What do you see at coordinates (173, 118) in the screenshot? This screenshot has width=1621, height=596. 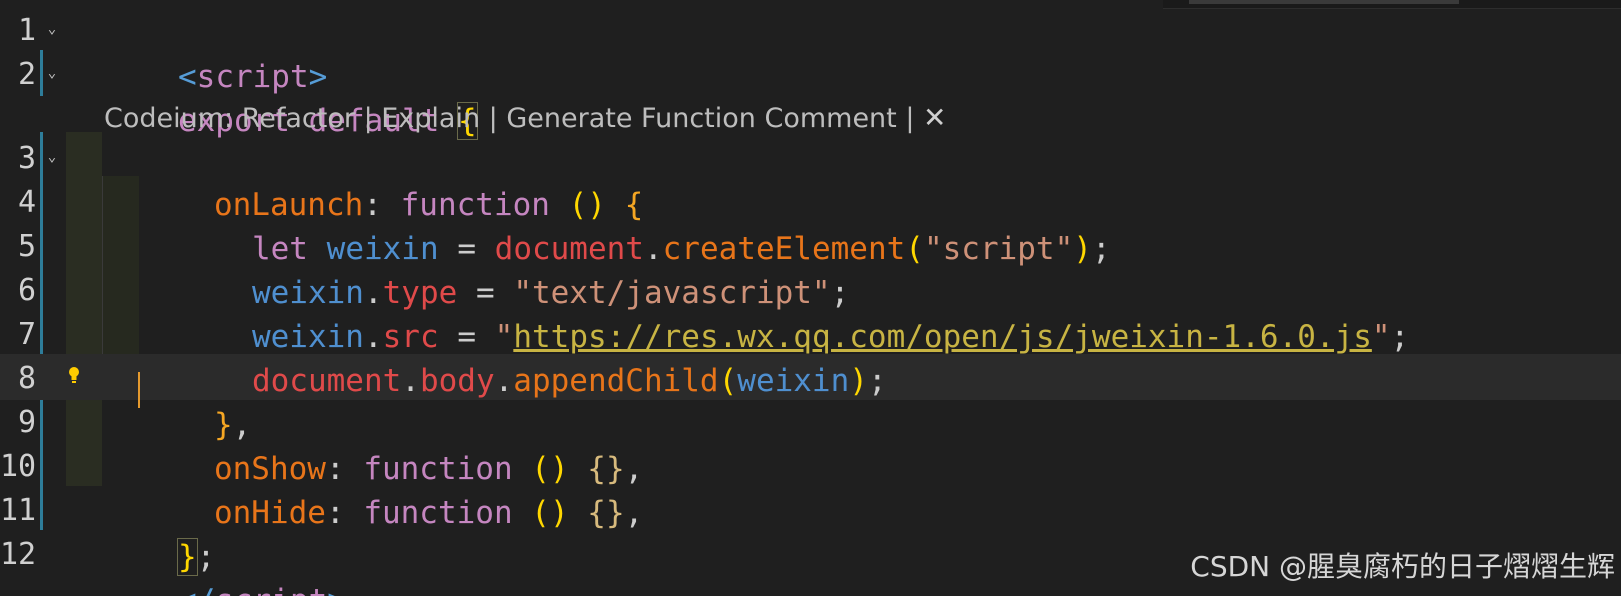 I see `codelens-prefix: Codeium:` at bounding box center [173, 118].